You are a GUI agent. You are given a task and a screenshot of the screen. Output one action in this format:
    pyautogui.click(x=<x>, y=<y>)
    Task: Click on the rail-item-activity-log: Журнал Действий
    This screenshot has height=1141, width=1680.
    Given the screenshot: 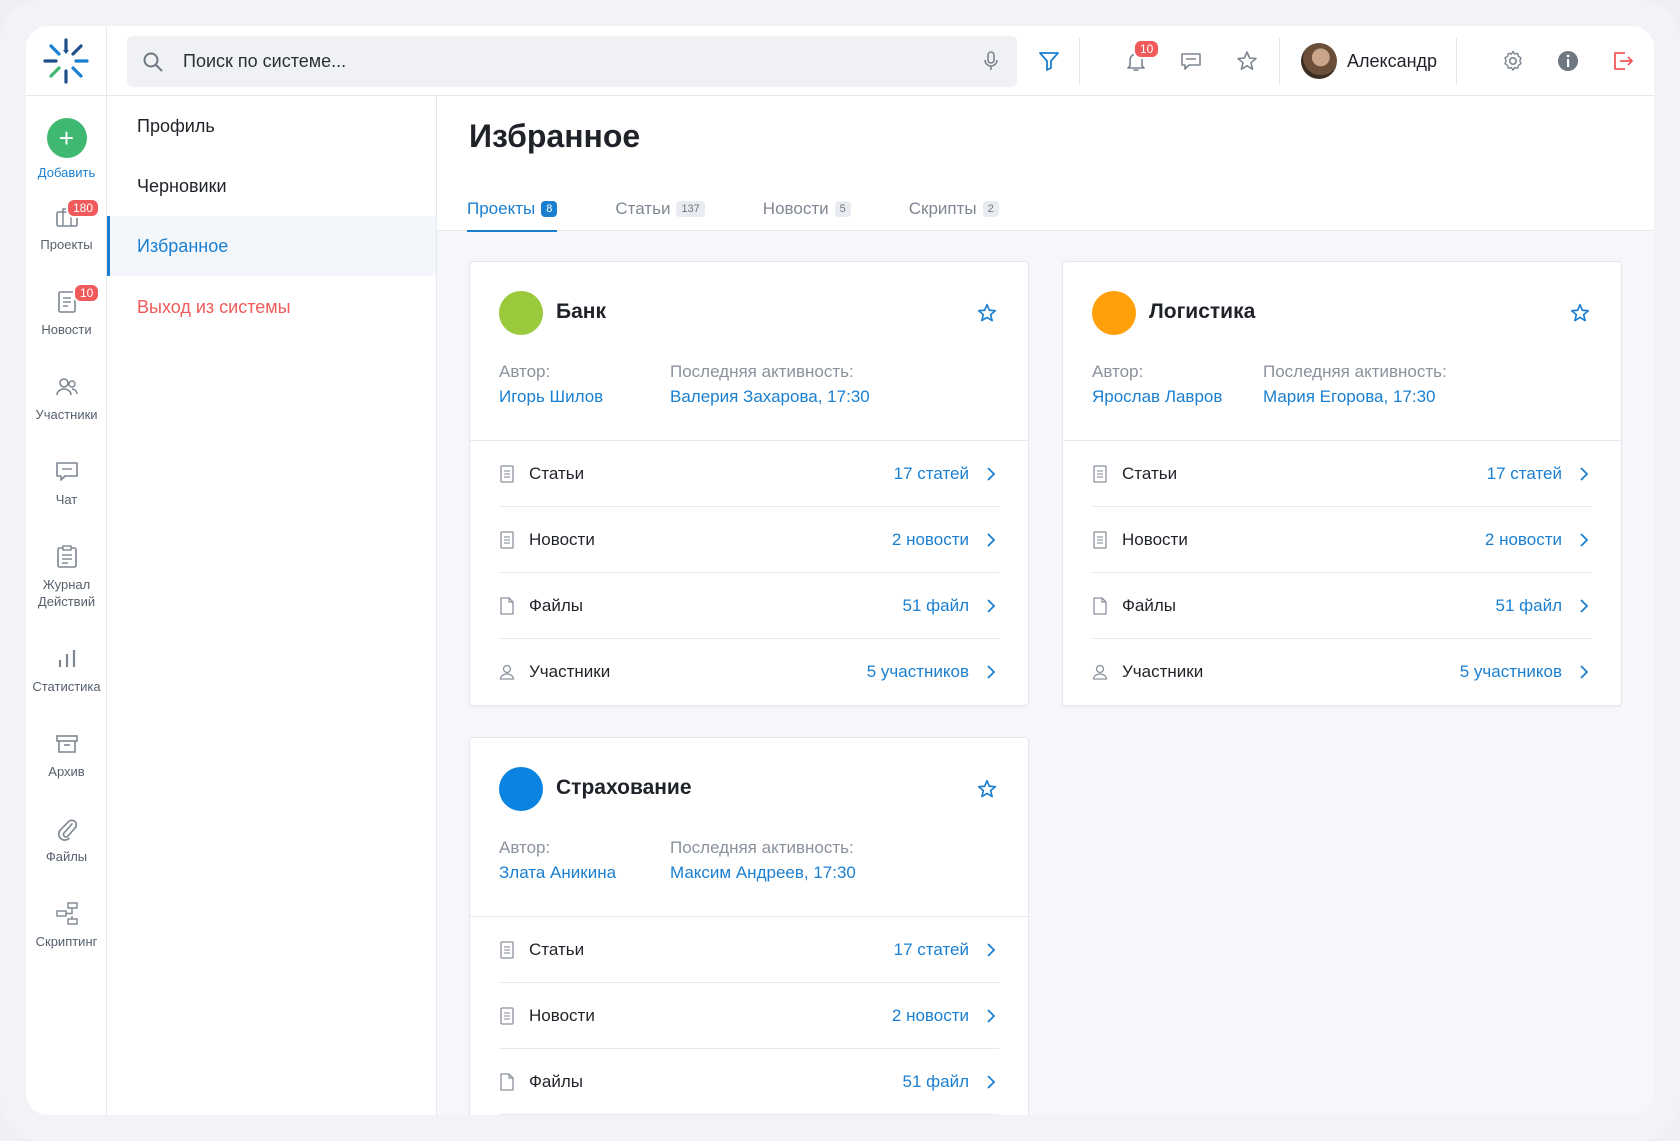 What is the action you would take?
    pyautogui.click(x=66, y=577)
    